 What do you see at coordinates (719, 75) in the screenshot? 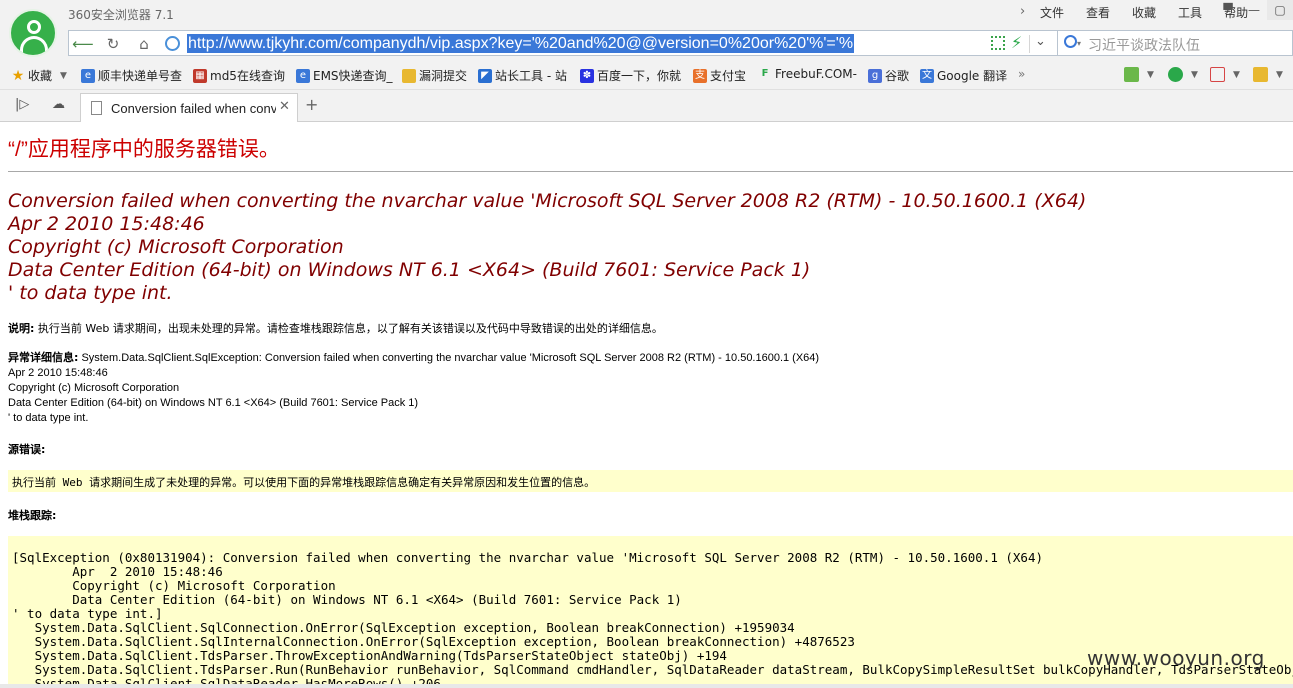
I see `bookmark-item: 支 支付宝` at bounding box center [719, 75].